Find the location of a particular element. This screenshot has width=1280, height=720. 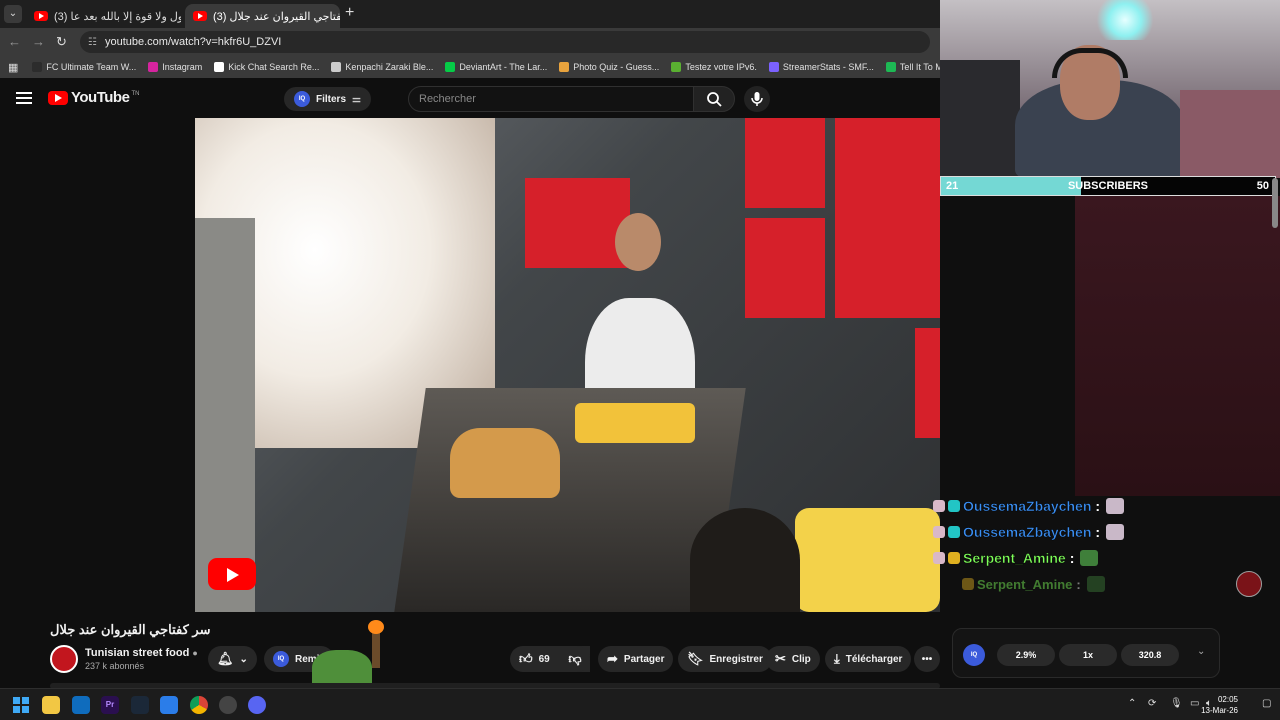

microphone-tray-icon: 🎙︎ is located at coordinates (1176, 703).